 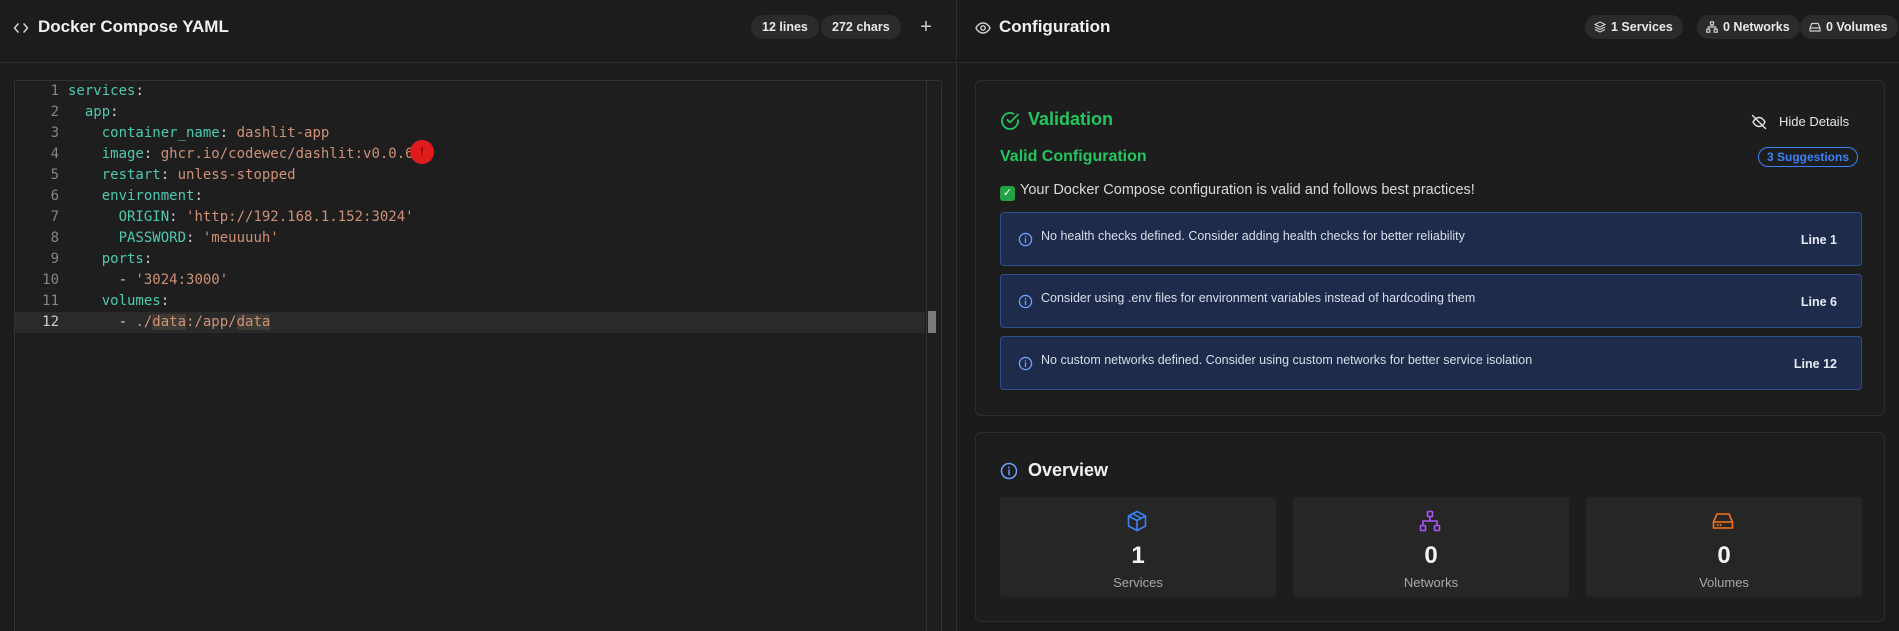 What do you see at coordinates (1759, 122) in the screenshot?
I see `eye-off-icon` at bounding box center [1759, 122].